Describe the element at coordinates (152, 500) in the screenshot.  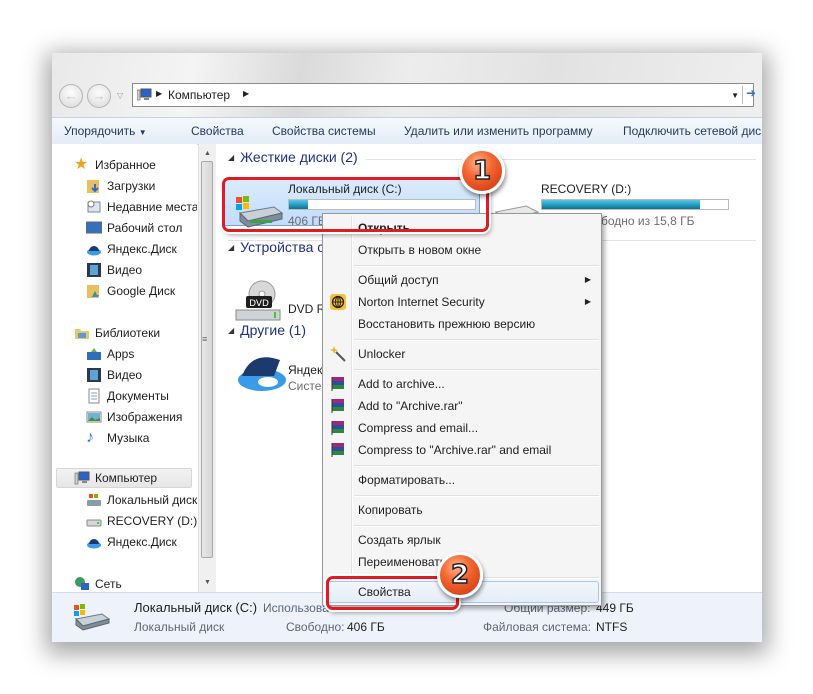
I see `sidebar-item-label: Локальный диск` at that location.